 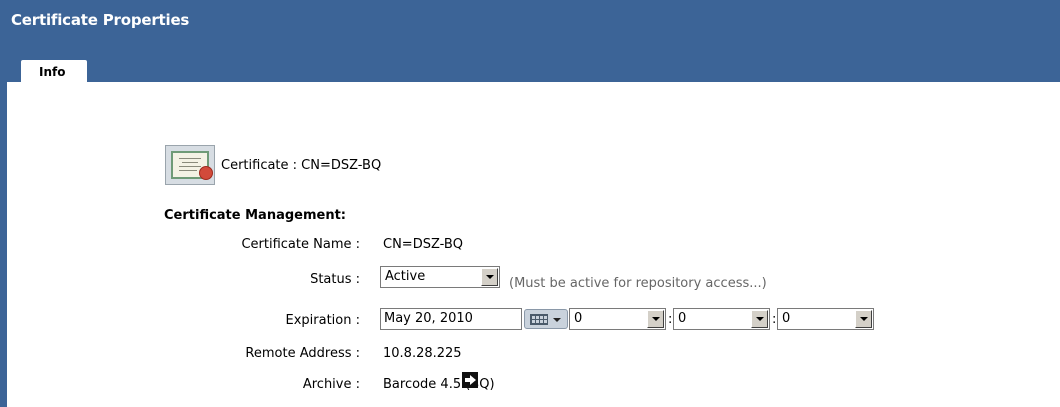 I want to click on tab-info: Info, so click(x=54, y=72).